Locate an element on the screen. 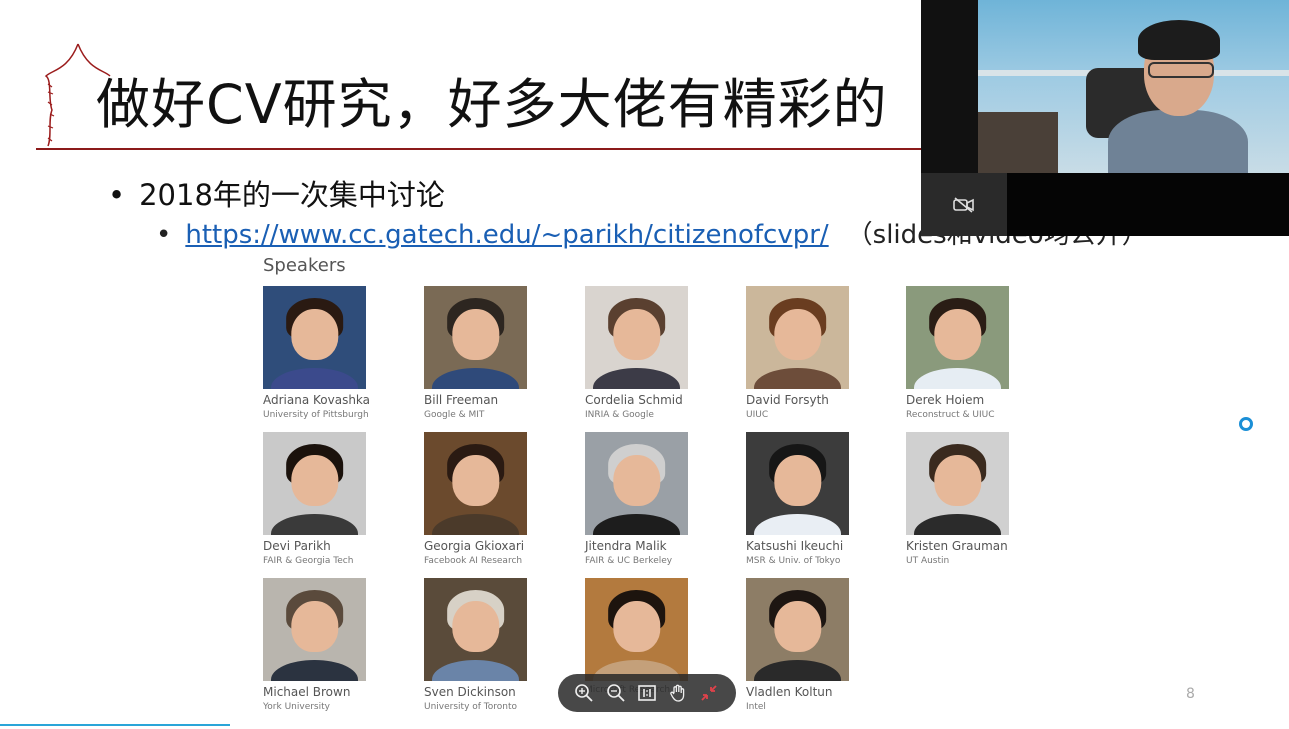 Image resolution: width=1289 pixels, height=729 pixels. camera-off-tile is located at coordinates (964, 204).